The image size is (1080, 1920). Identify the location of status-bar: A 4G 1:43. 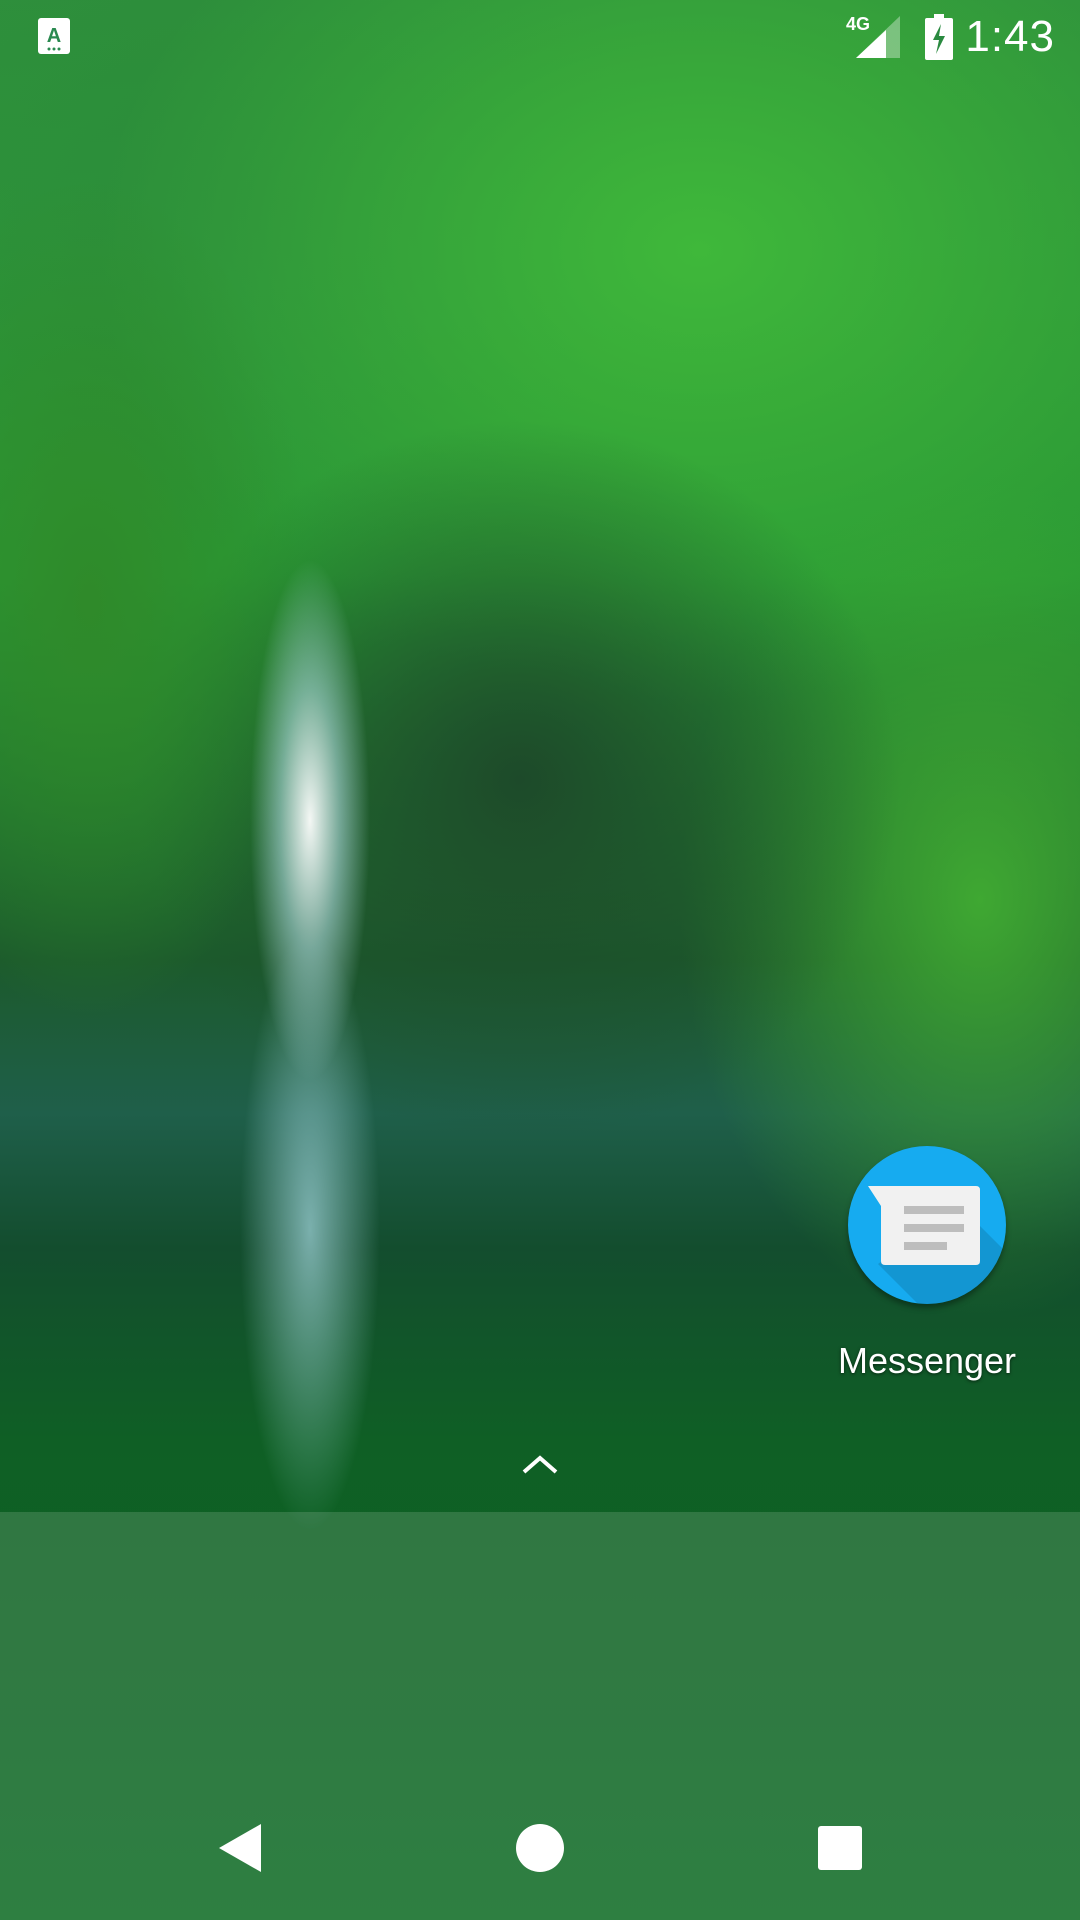
(540, 36).